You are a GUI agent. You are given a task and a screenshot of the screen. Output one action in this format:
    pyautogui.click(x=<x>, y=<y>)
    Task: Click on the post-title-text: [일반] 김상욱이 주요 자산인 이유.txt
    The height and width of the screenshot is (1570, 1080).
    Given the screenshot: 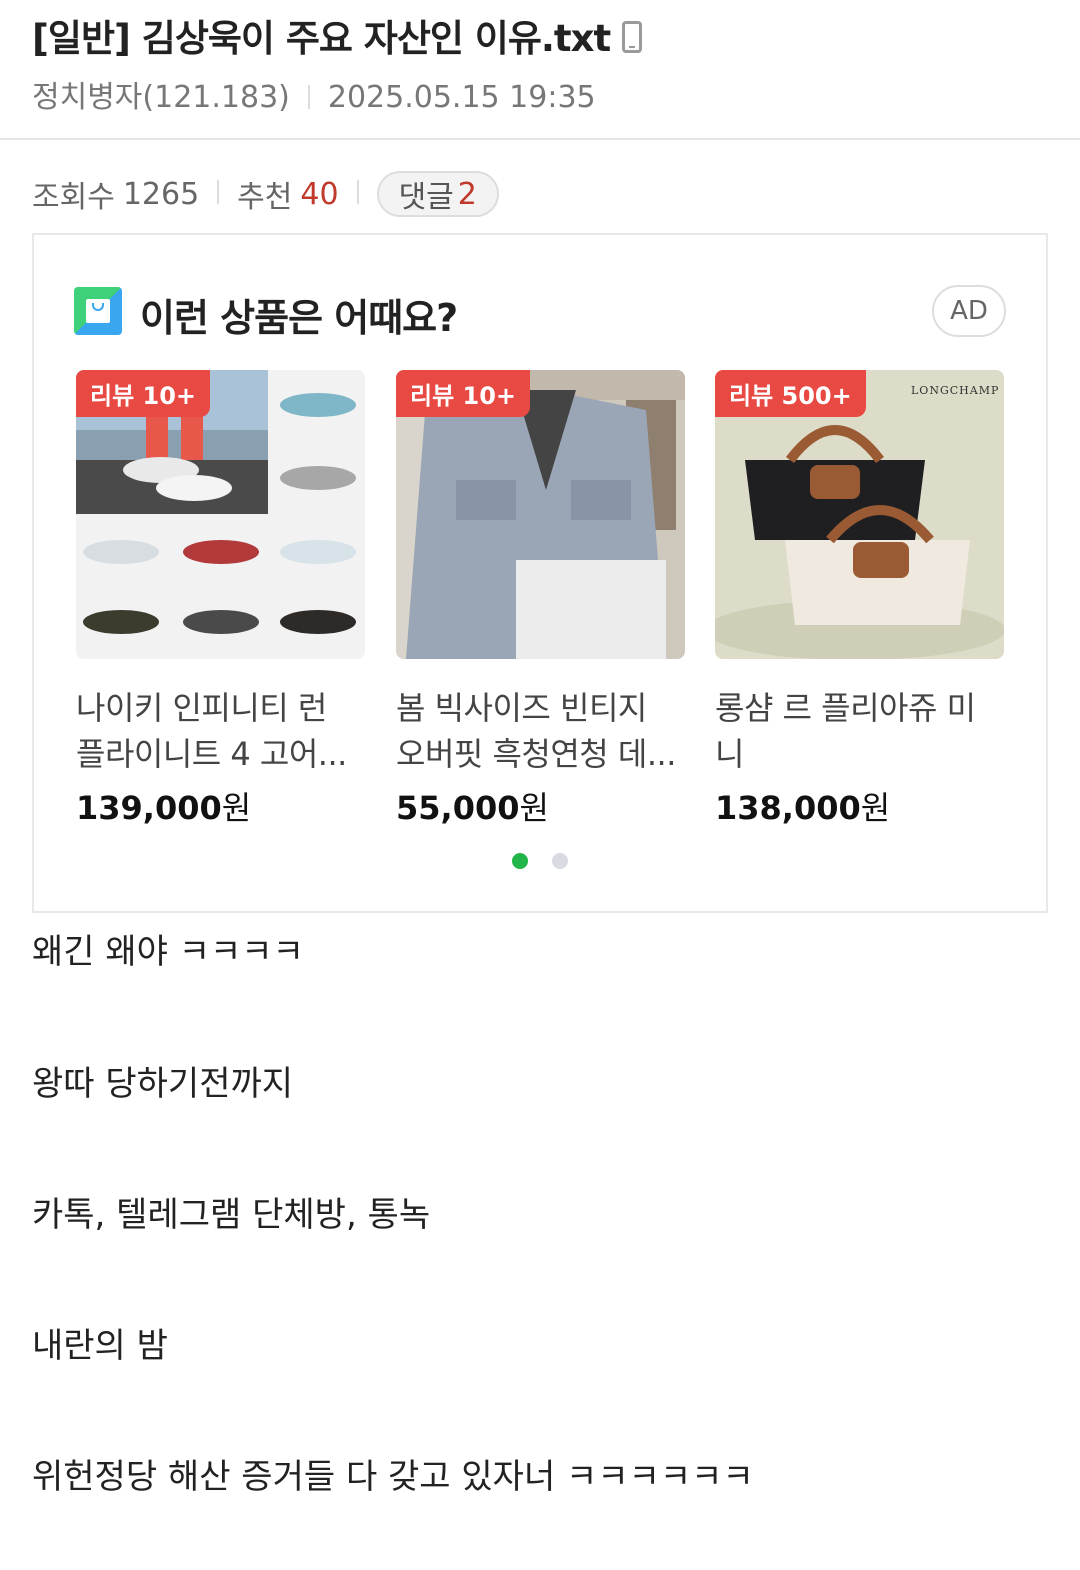 What is the action you would take?
    pyautogui.click(x=321, y=38)
    